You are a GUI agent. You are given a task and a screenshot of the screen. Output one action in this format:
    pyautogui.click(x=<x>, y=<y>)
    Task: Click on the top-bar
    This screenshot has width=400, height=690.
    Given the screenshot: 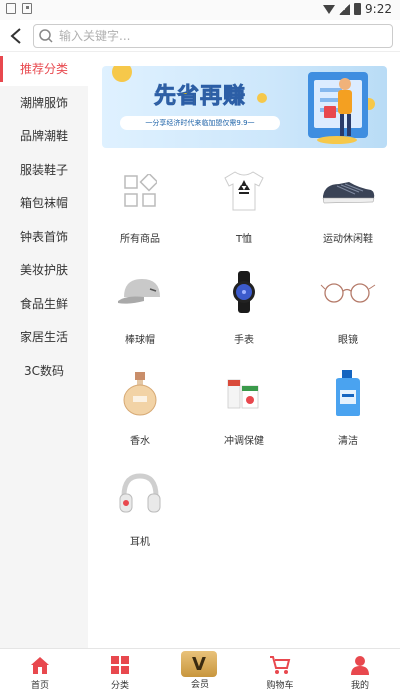 What is the action you would take?
    pyautogui.click(x=200, y=36)
    